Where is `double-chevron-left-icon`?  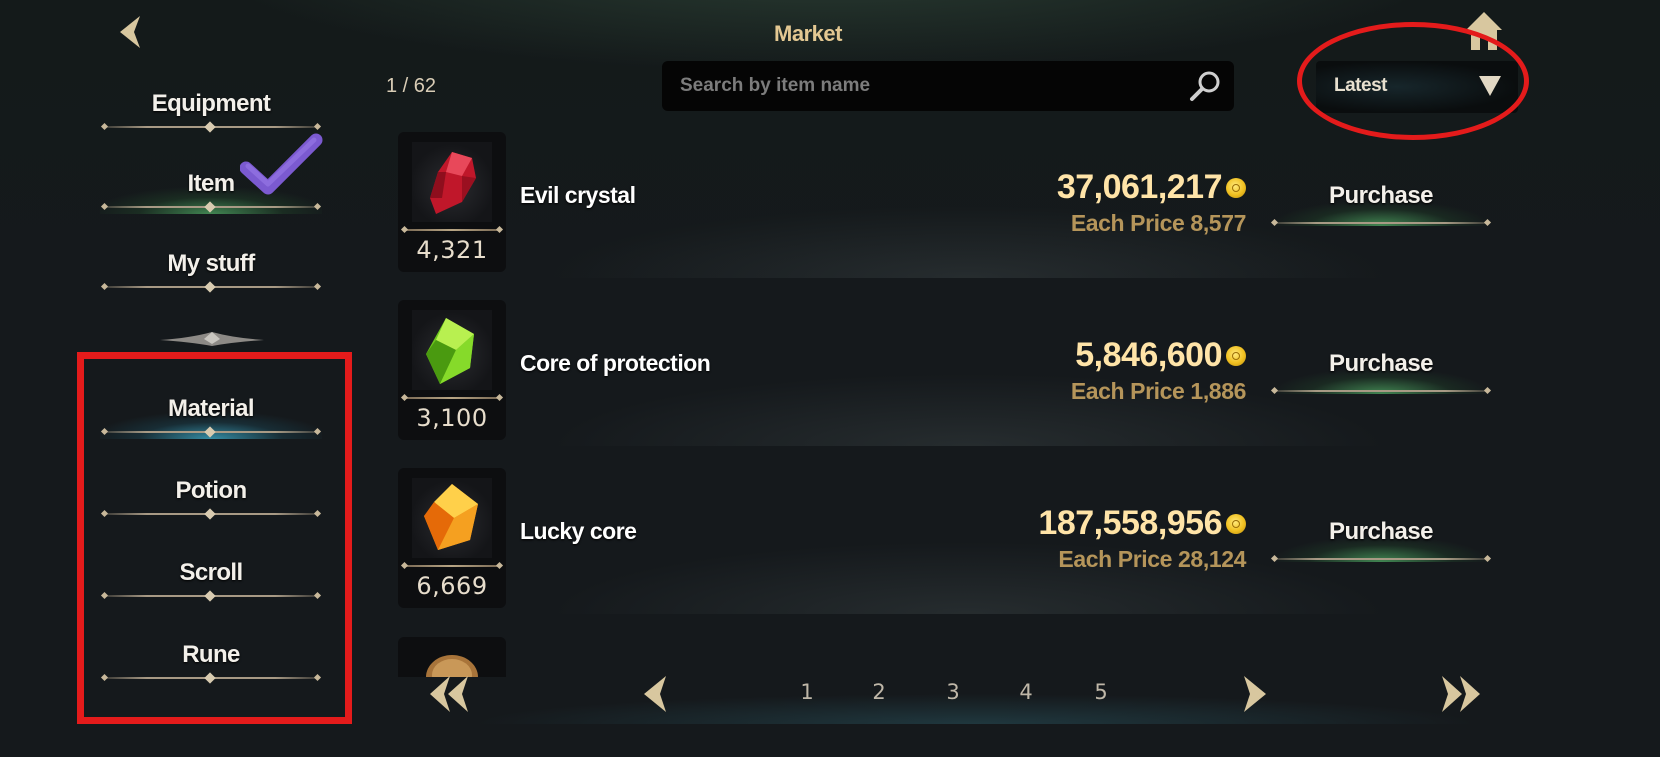
double-chevron-left-icon is located at coordinates (449, 694).